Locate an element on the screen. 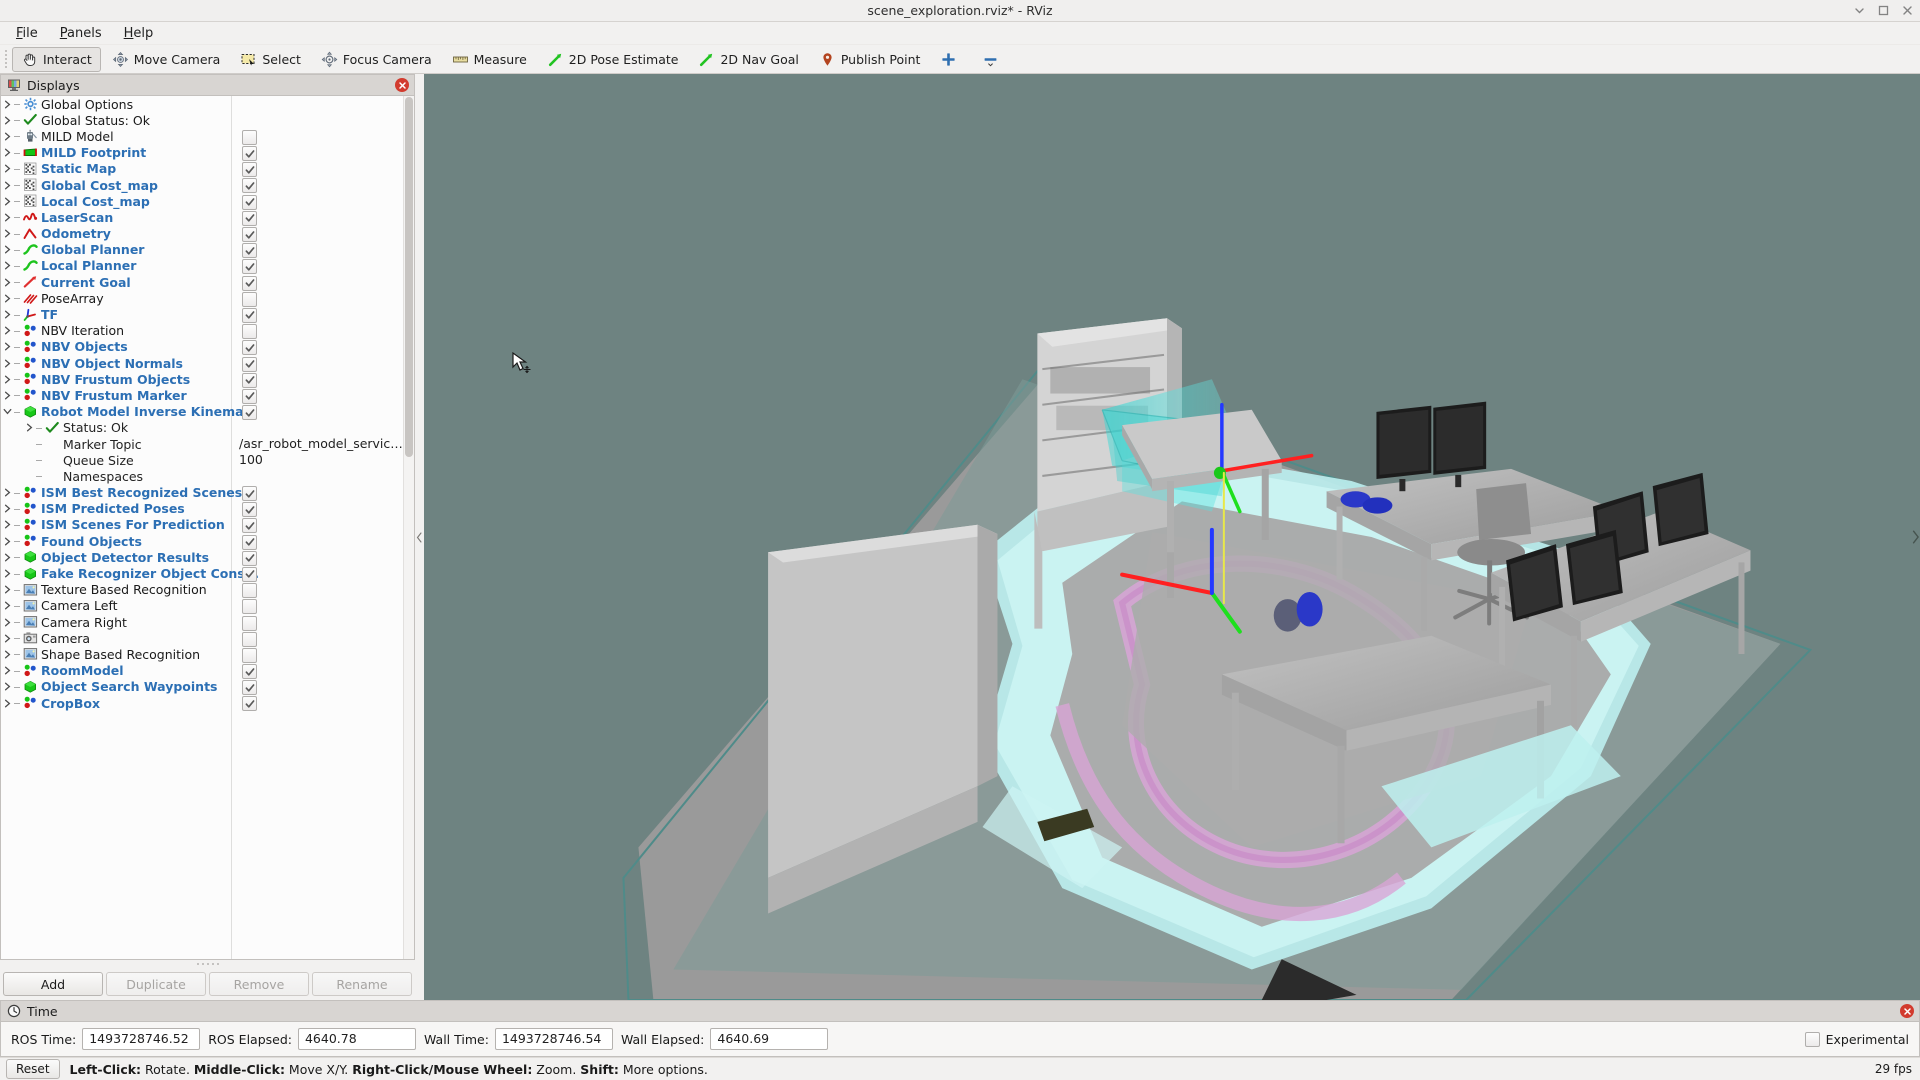 This screenshot has height=1080, width=1920. tree-row: Static Map is located at coordinates (202, 169).